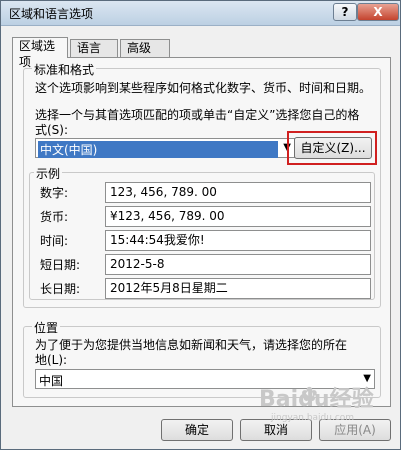 The width and height of the screenshot is (401, 450). Describe the element at coordinates (46, 327) in the screenshot. I see `location-legend: 位置` at that location.